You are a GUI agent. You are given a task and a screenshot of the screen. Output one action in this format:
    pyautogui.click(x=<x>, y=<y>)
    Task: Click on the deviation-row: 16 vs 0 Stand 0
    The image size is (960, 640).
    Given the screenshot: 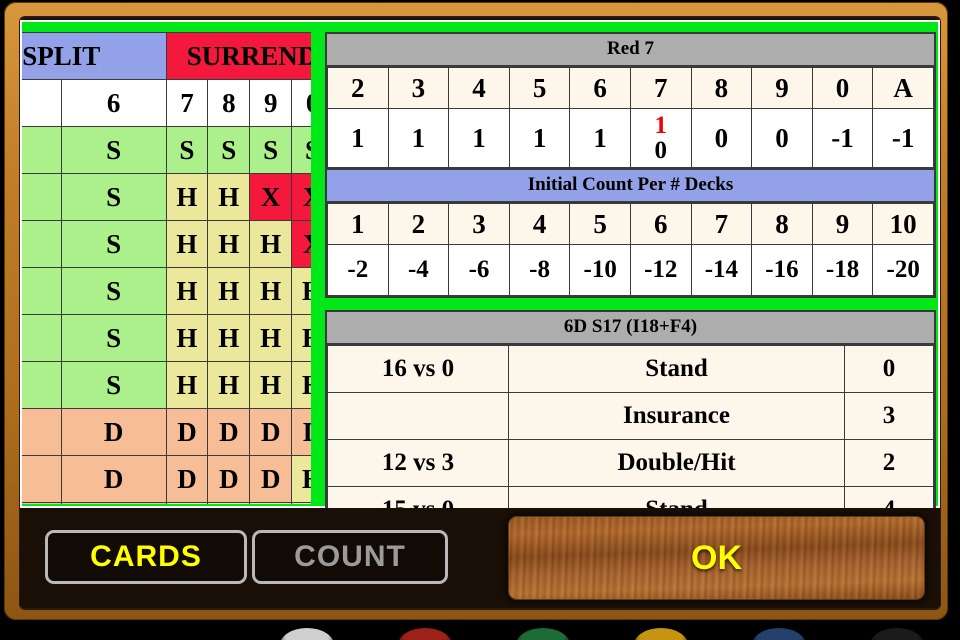 What is the action you would take?
    pyautogui.click(x=630, y=369)
    